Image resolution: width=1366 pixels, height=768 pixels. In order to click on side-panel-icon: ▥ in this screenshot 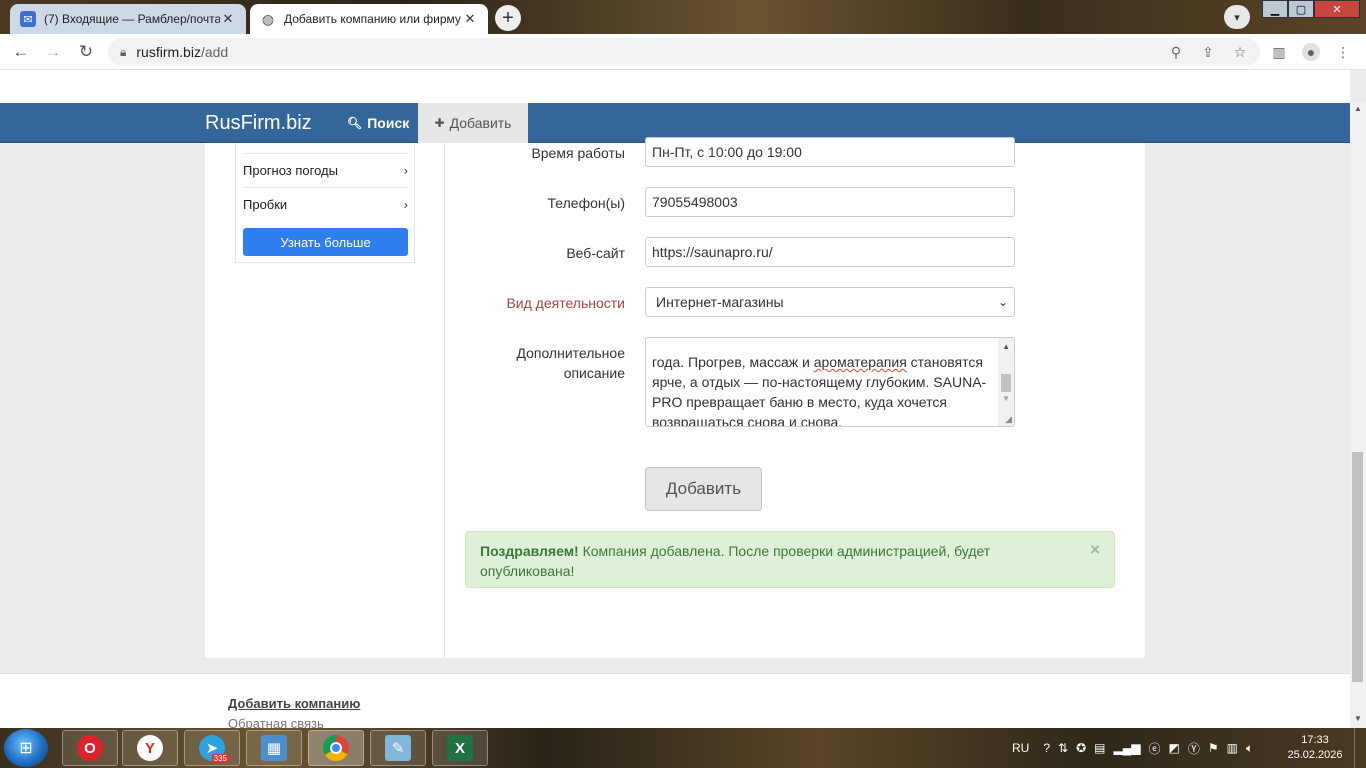, I will do `click(1279, 52)`.